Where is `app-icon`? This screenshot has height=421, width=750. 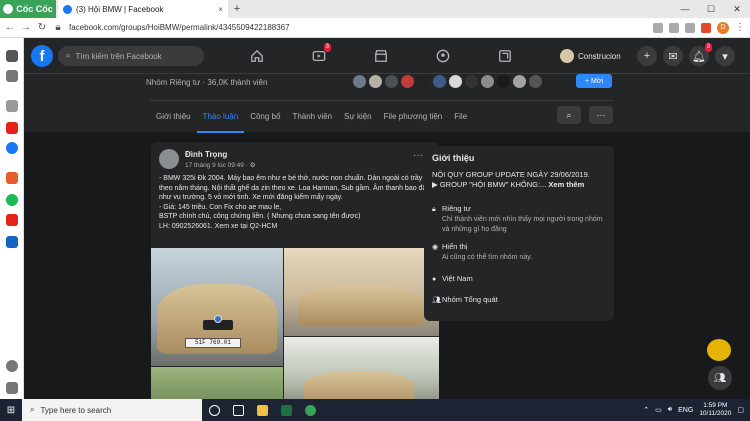
app-icon is located at coordinates (12, 242).